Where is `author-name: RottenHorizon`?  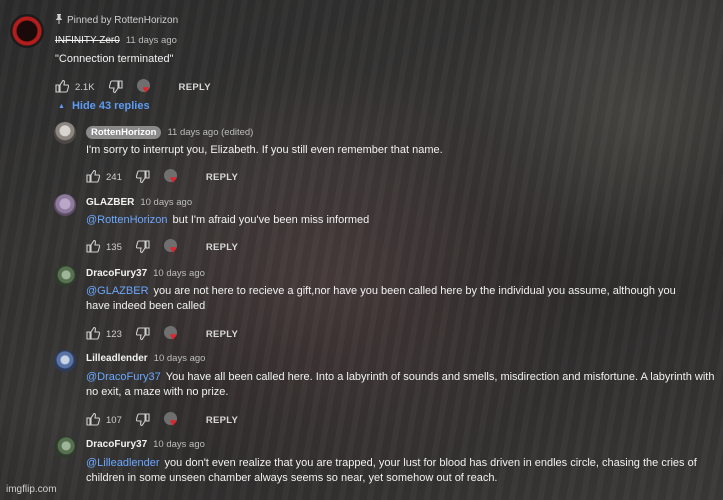 author-name: RottenHorizon is located at coordinates (124, 132).